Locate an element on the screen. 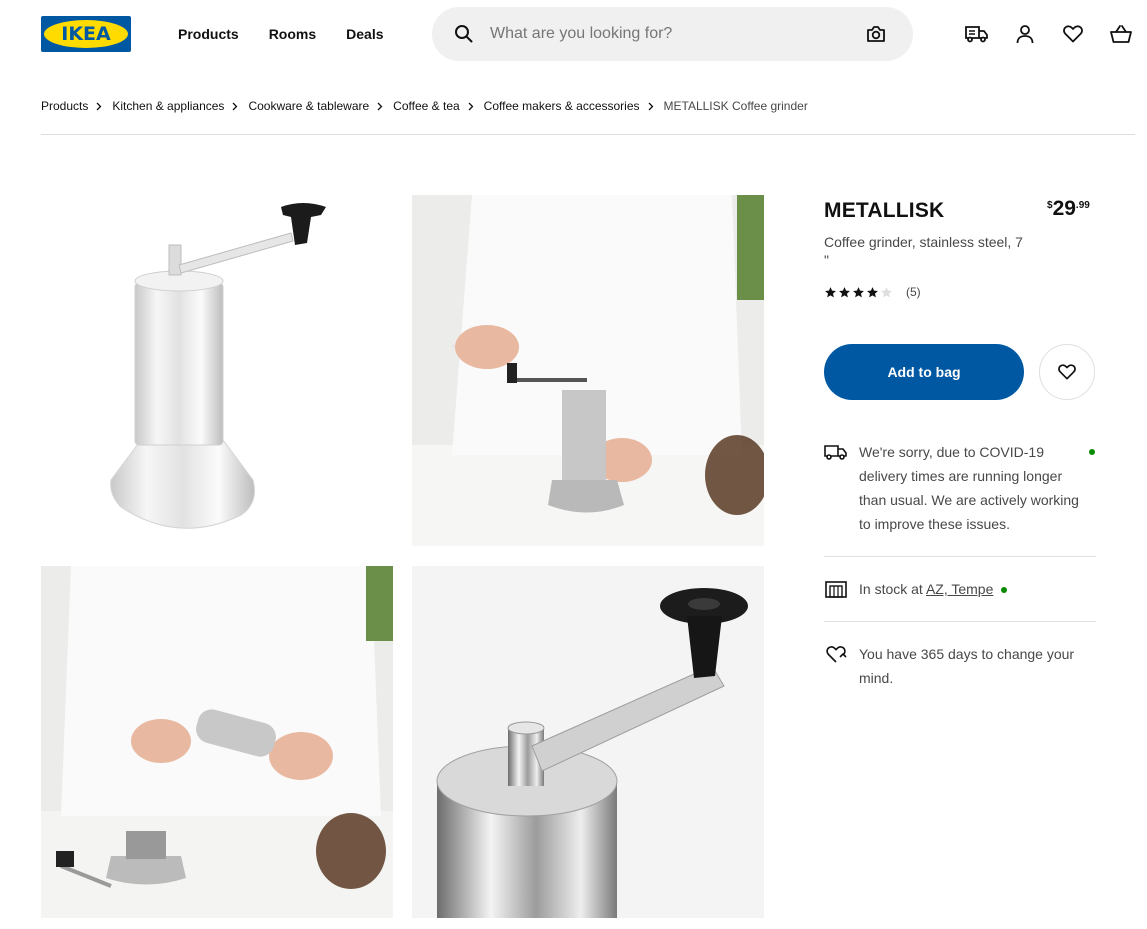  header-actions is located at coordinates (1049, 34).